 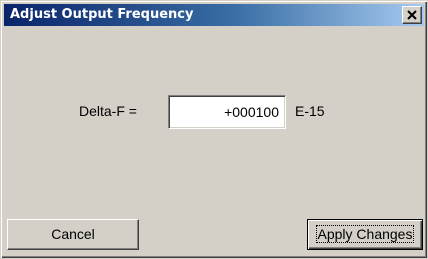 What do you see at coordinates (227, 112) in the screenshot?
I see `delta-f-input` at bounding box center [227, 112].